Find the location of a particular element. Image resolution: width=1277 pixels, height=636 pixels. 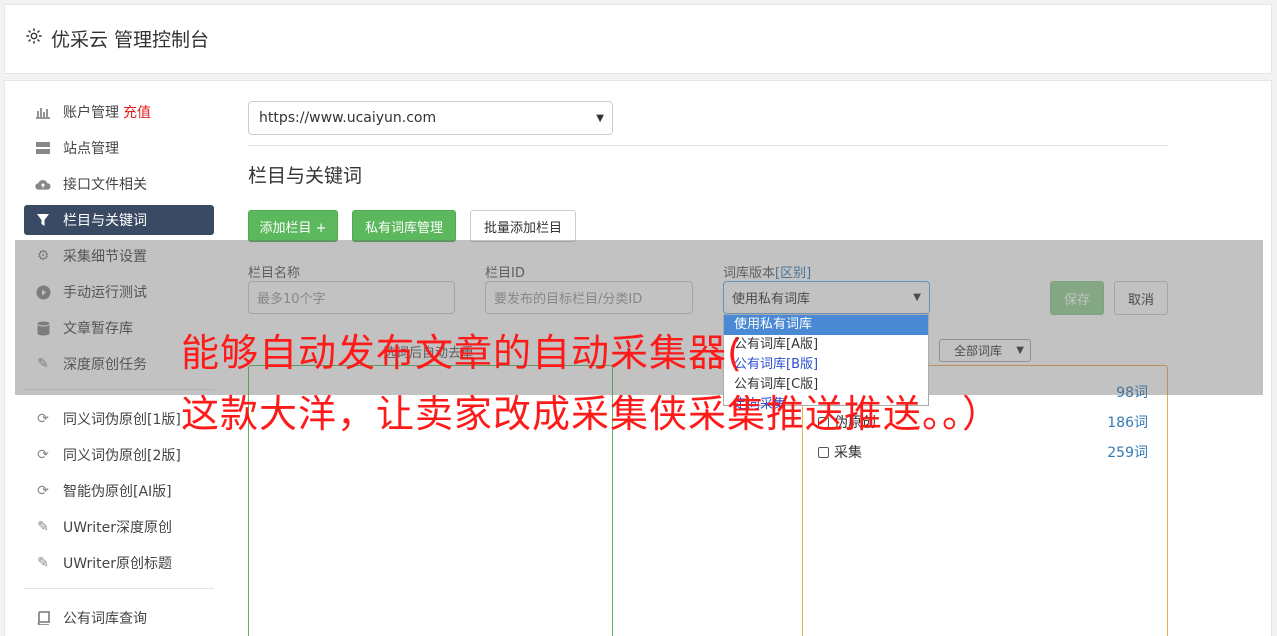

site-select-value: https://www.ucaiyun.com is located at coordinates (348, 118).